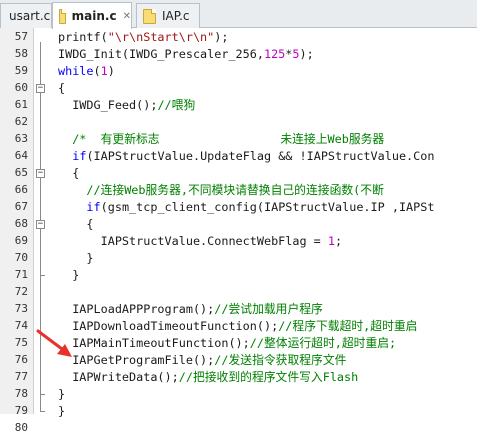 The image size is (477, 436). I want to click on code-line: 76 IAPGetProgramFile();//发送指令获取程序文件, so click(238, 360).